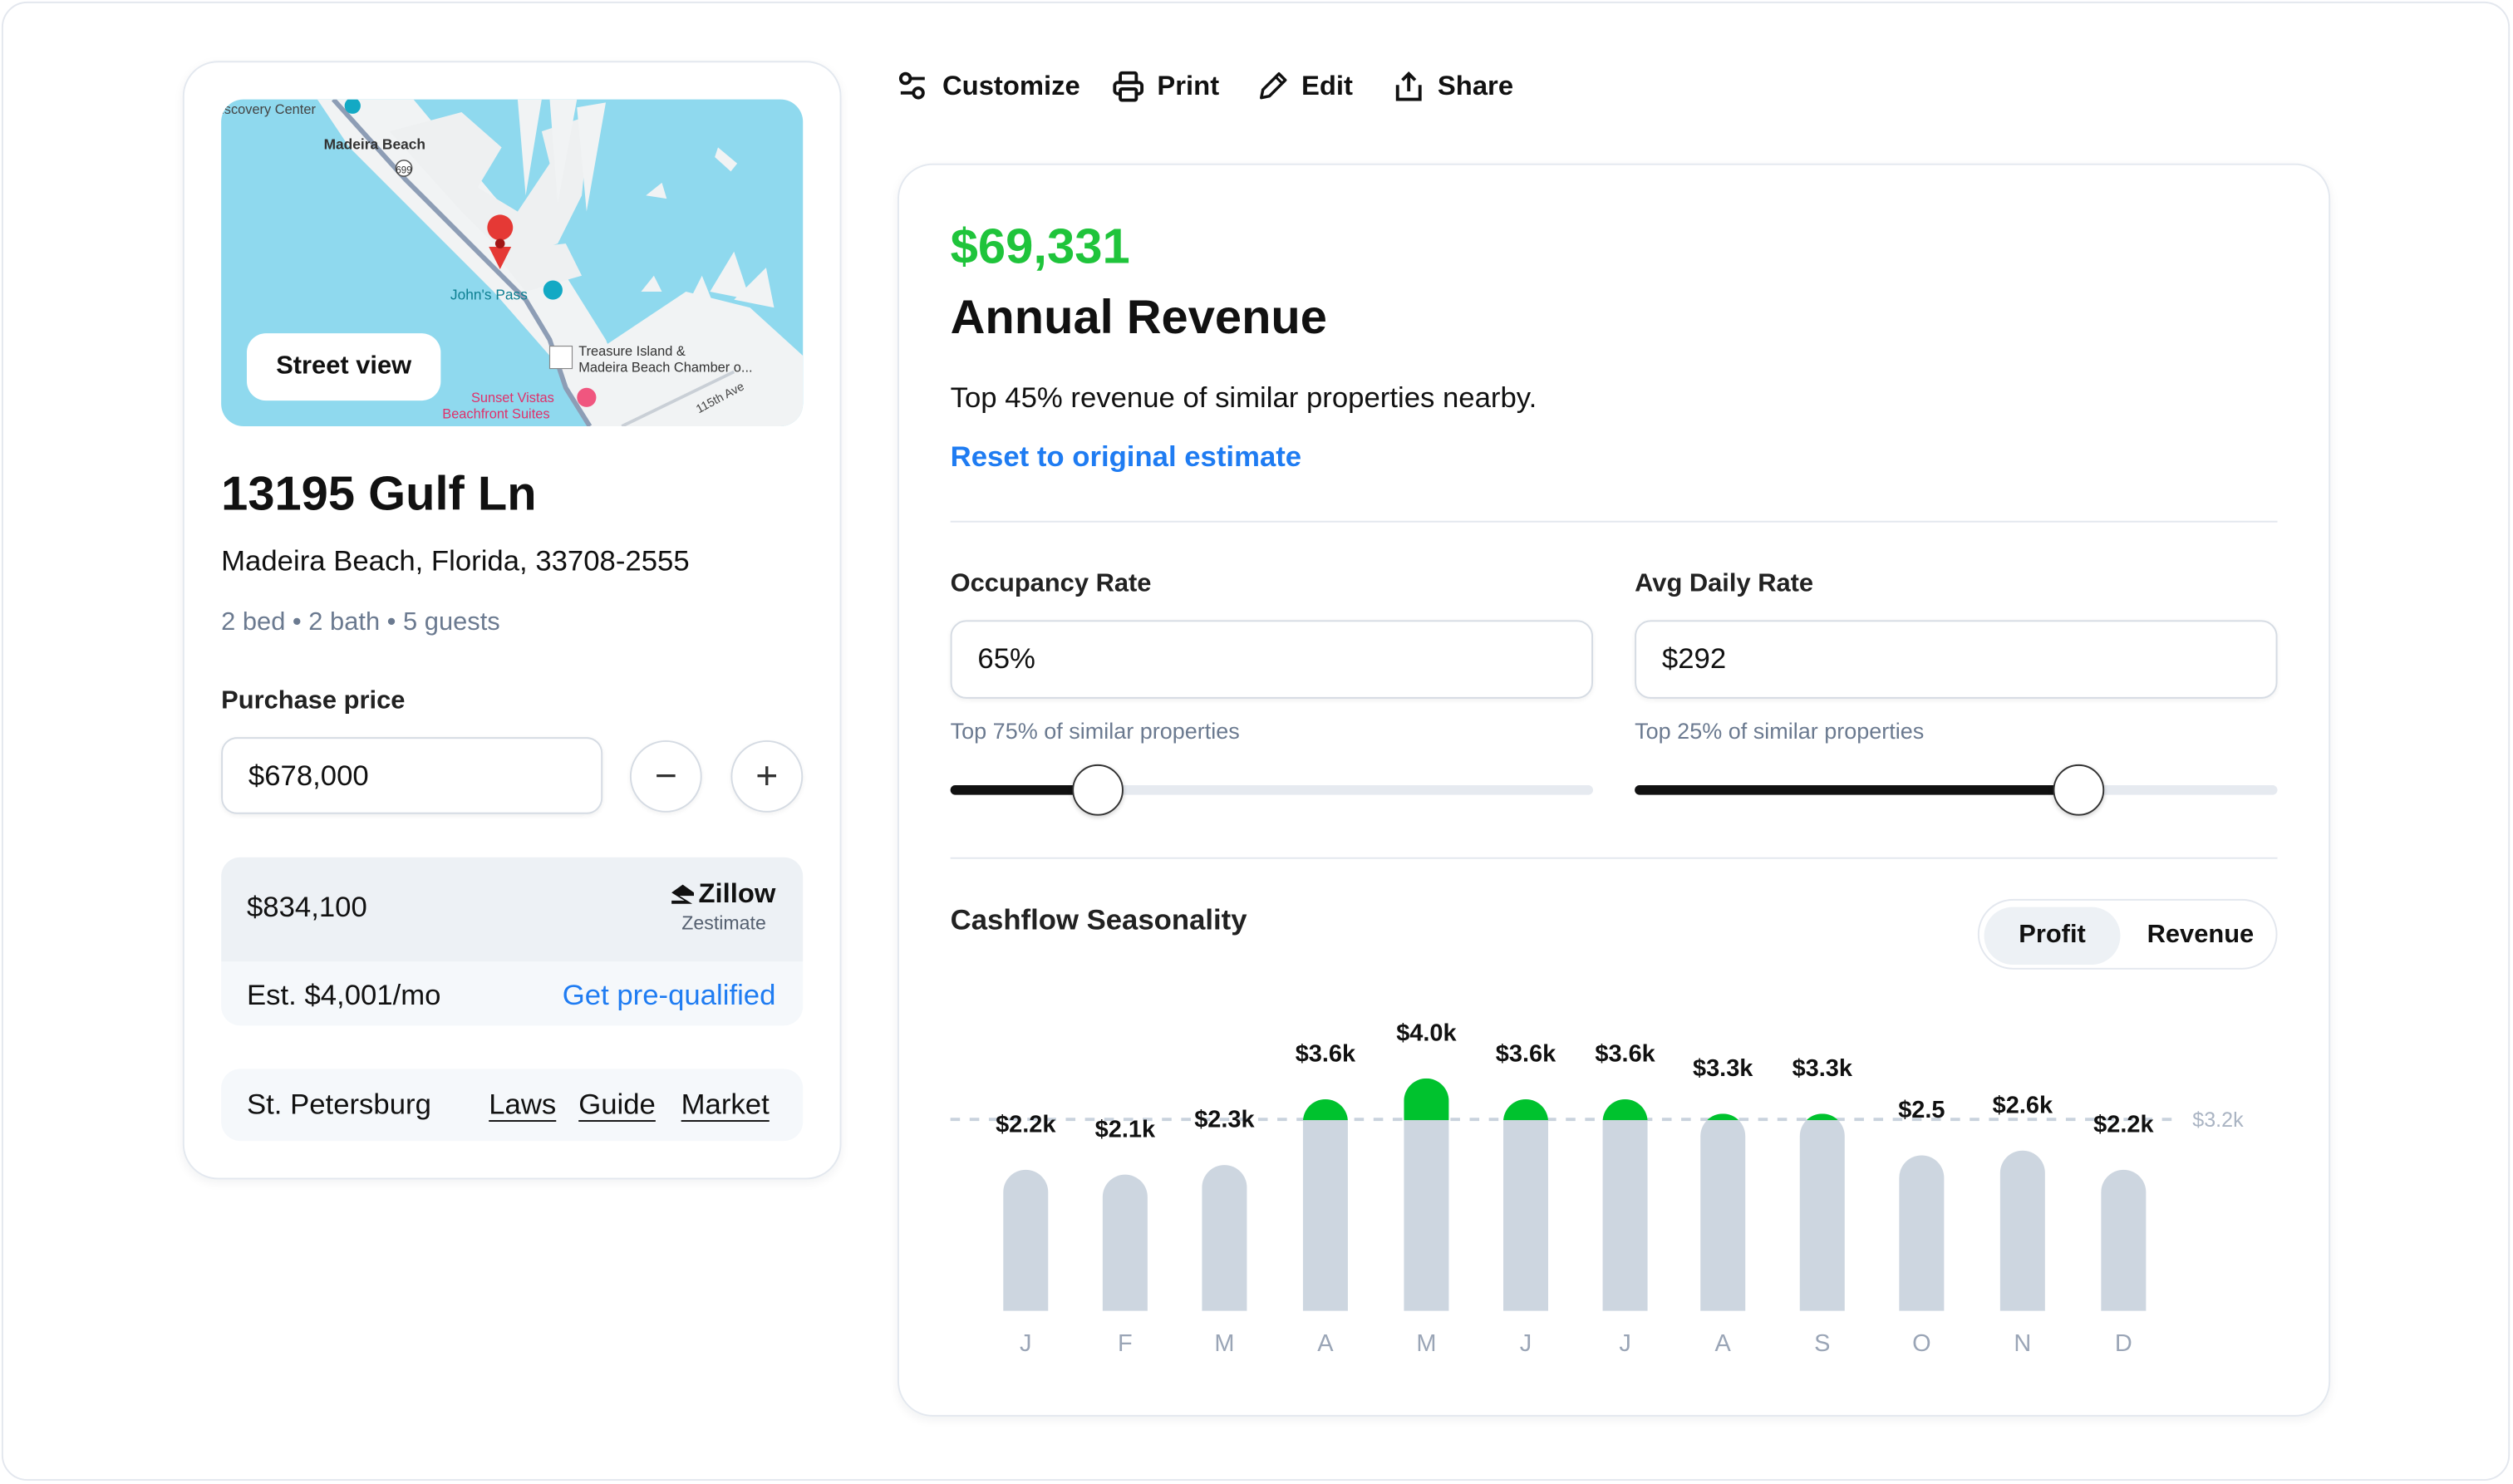  What do you see at coordinates (1822, 1343) in the screenshot?
I see `month-label: S` at bounding box center [1822, 1343].